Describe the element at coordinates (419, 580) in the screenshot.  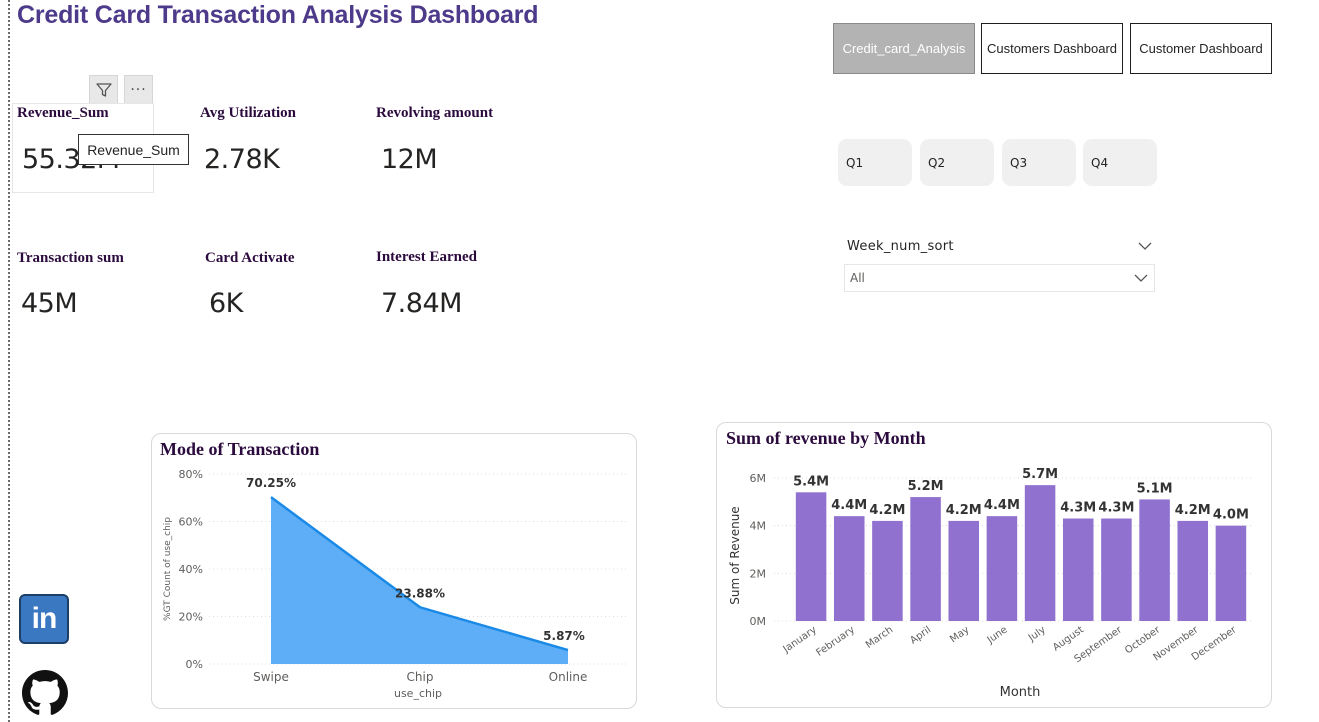
I see `area-fill` at that location.